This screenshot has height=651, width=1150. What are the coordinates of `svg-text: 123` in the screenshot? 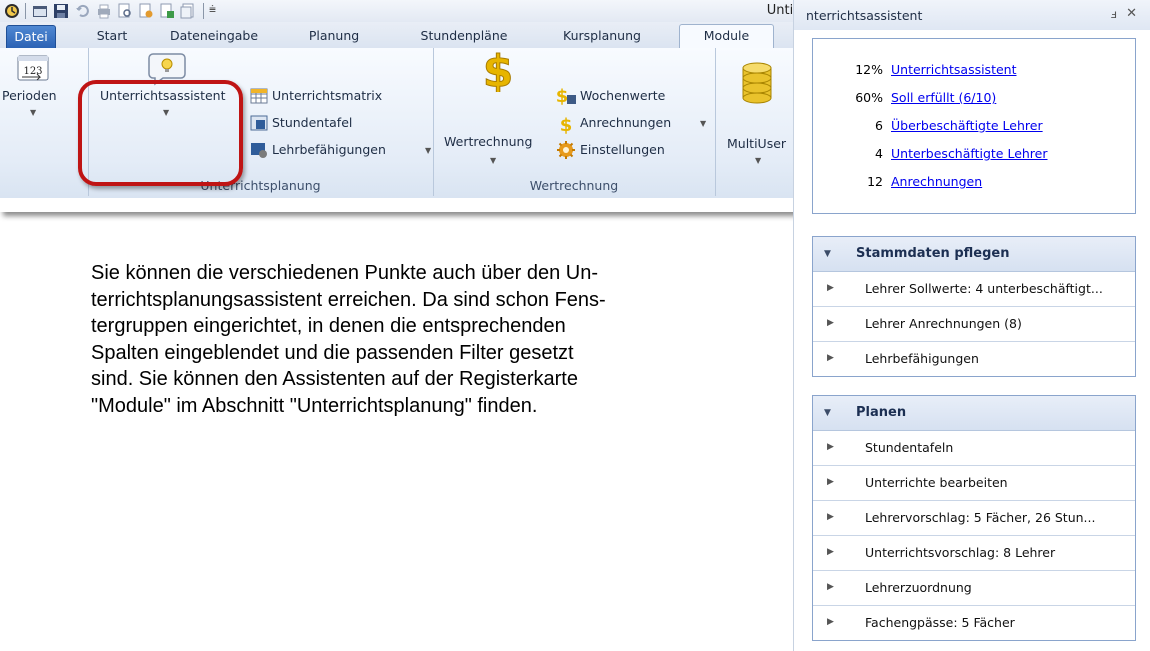 It's located at (32, 71).